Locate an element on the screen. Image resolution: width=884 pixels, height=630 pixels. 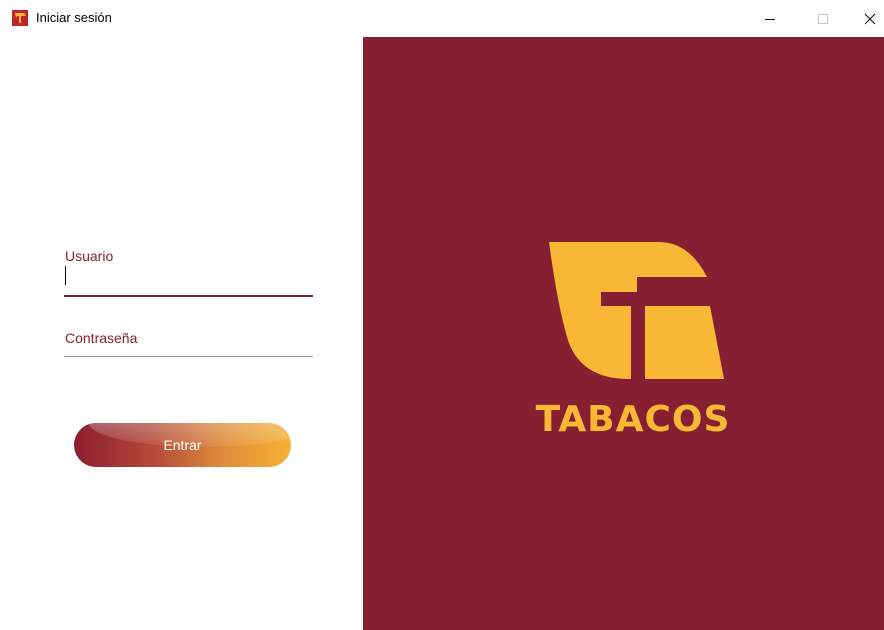
maximize-icon is located at coordinates (823, 18).